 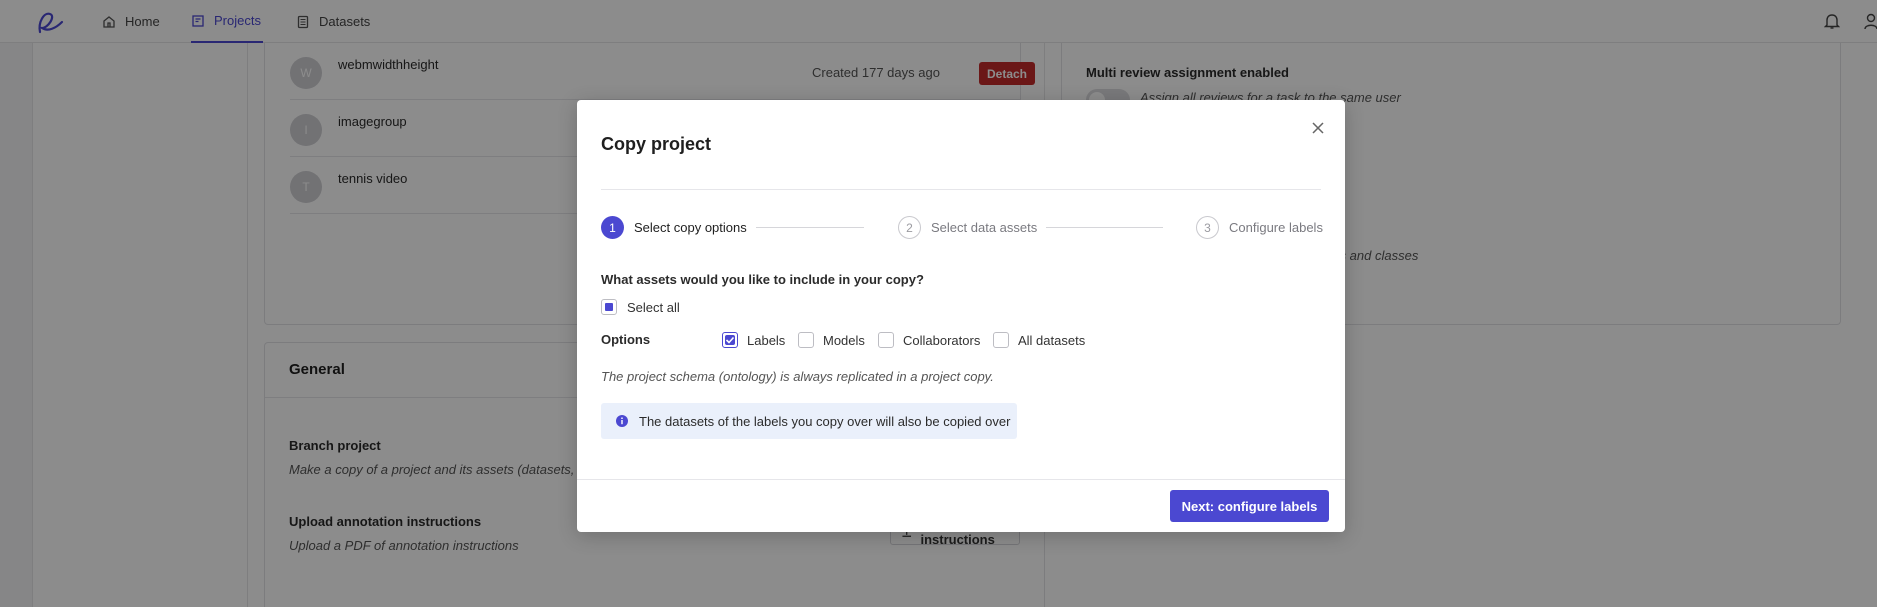 I want to click on step-label: Select copy options, so click(x=690, y=227).